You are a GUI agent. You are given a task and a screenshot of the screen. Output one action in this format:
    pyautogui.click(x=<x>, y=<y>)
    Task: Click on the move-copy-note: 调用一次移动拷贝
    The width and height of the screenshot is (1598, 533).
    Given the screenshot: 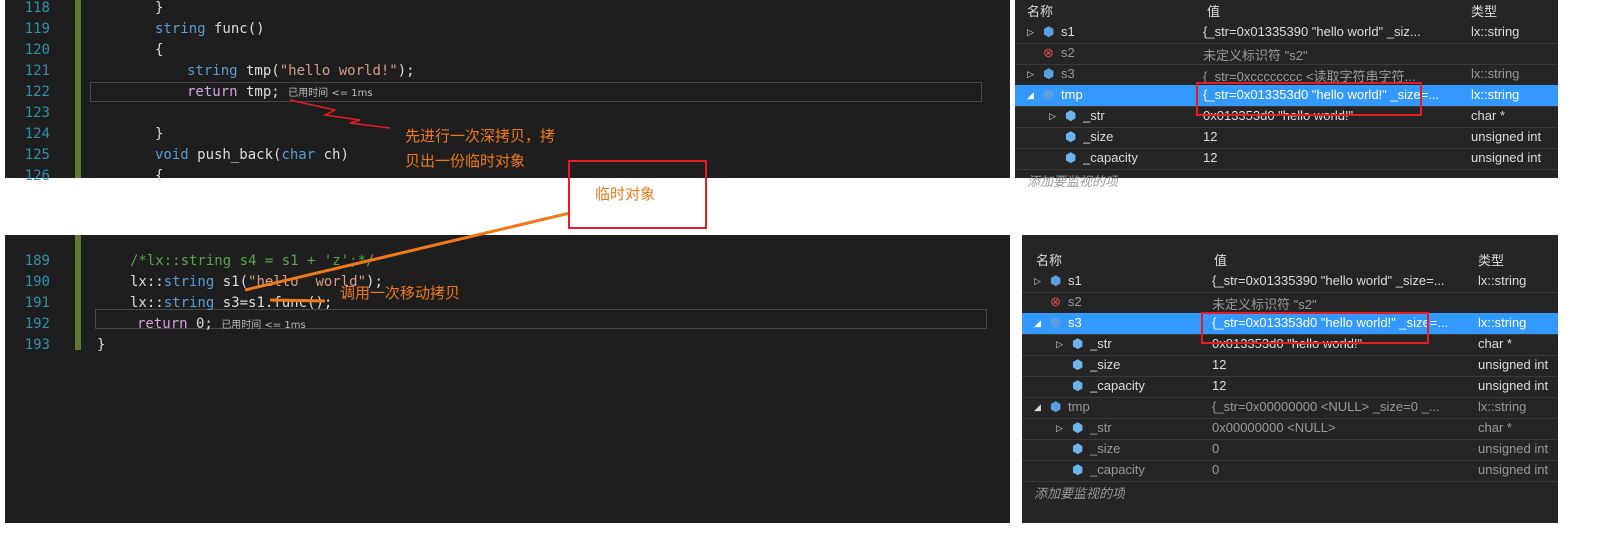 What is the action you would take?
    pyautogui.click(x=400, y=293)
    